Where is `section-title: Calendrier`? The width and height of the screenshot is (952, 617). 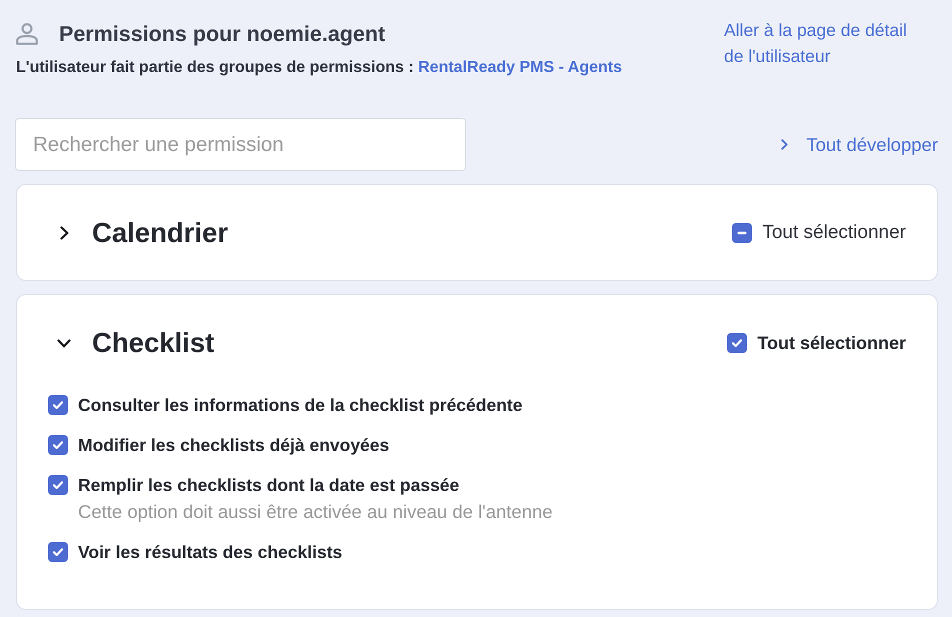
section-title: Calendrier is located at coordinates (160, 233).